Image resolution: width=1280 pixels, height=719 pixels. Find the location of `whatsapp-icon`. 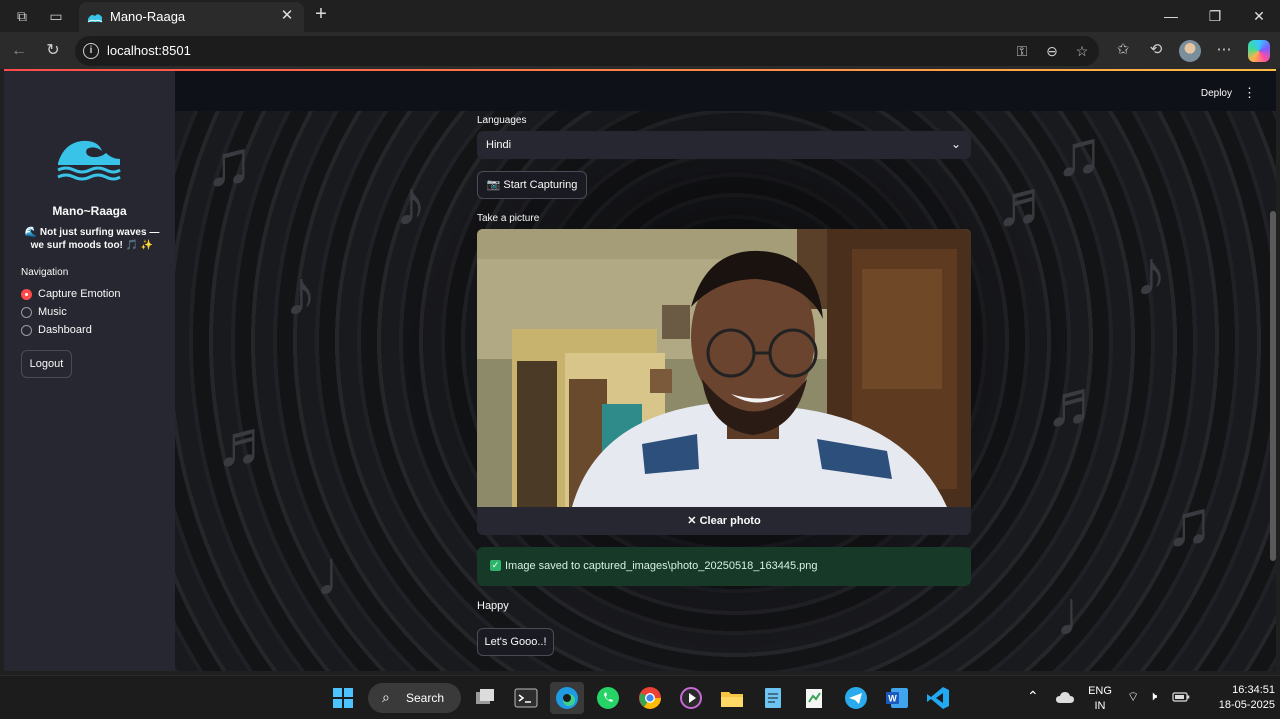

whatsapp-icon is located at coordinates (608, 698).